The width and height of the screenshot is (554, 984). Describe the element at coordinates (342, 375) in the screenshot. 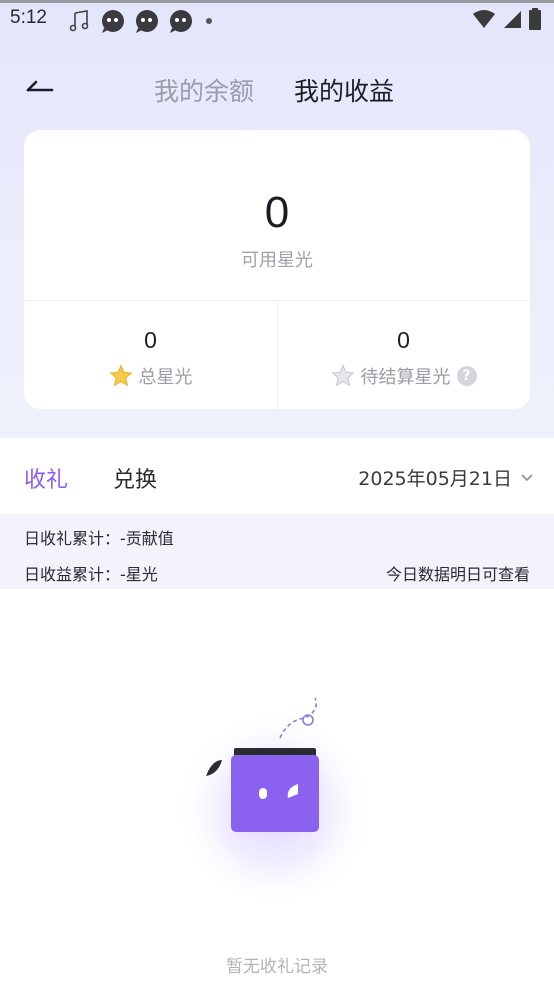

I see `grey-star-icon` at that location.